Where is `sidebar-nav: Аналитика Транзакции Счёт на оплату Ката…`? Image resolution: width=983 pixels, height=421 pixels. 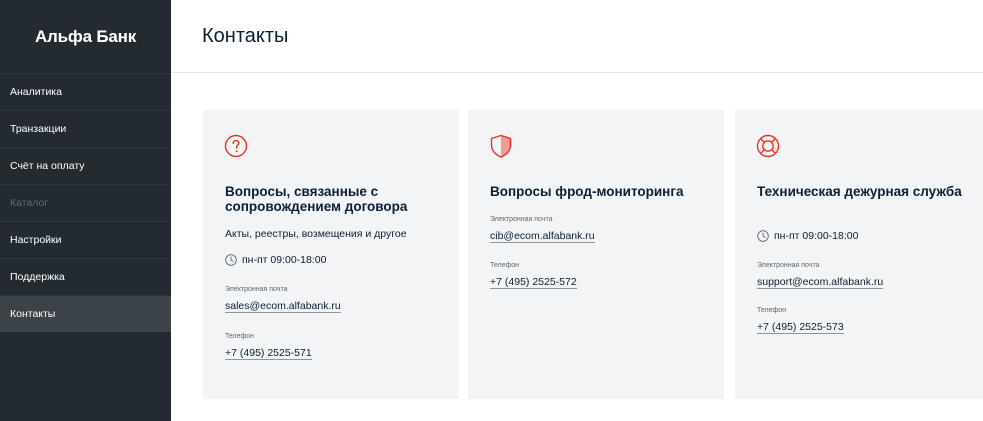
sidebar-nav: Аналитика Транзакции Счёт на оплату Ката… is located at coordinates (85, 202).